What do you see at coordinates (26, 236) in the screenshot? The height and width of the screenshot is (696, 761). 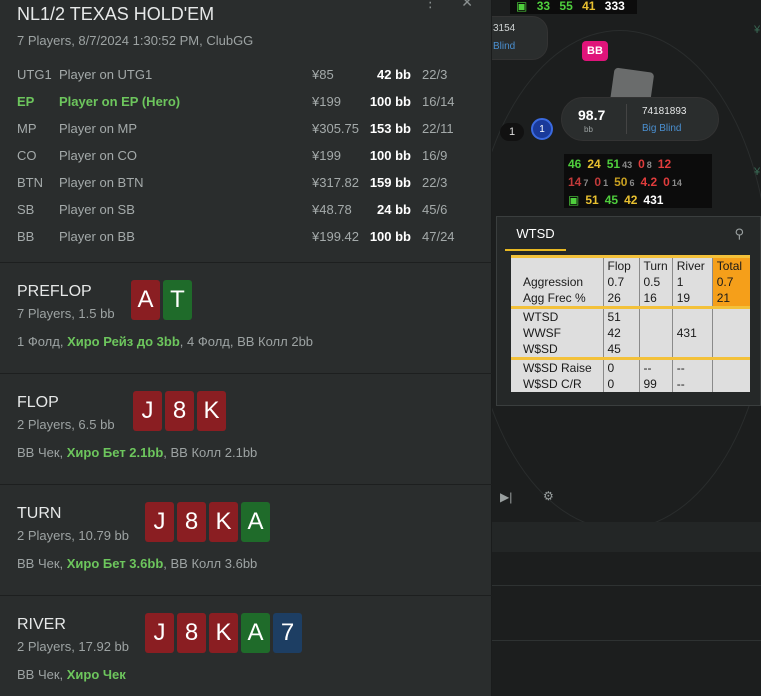 I see `player-position: BB` at bounding box center [26, 236].